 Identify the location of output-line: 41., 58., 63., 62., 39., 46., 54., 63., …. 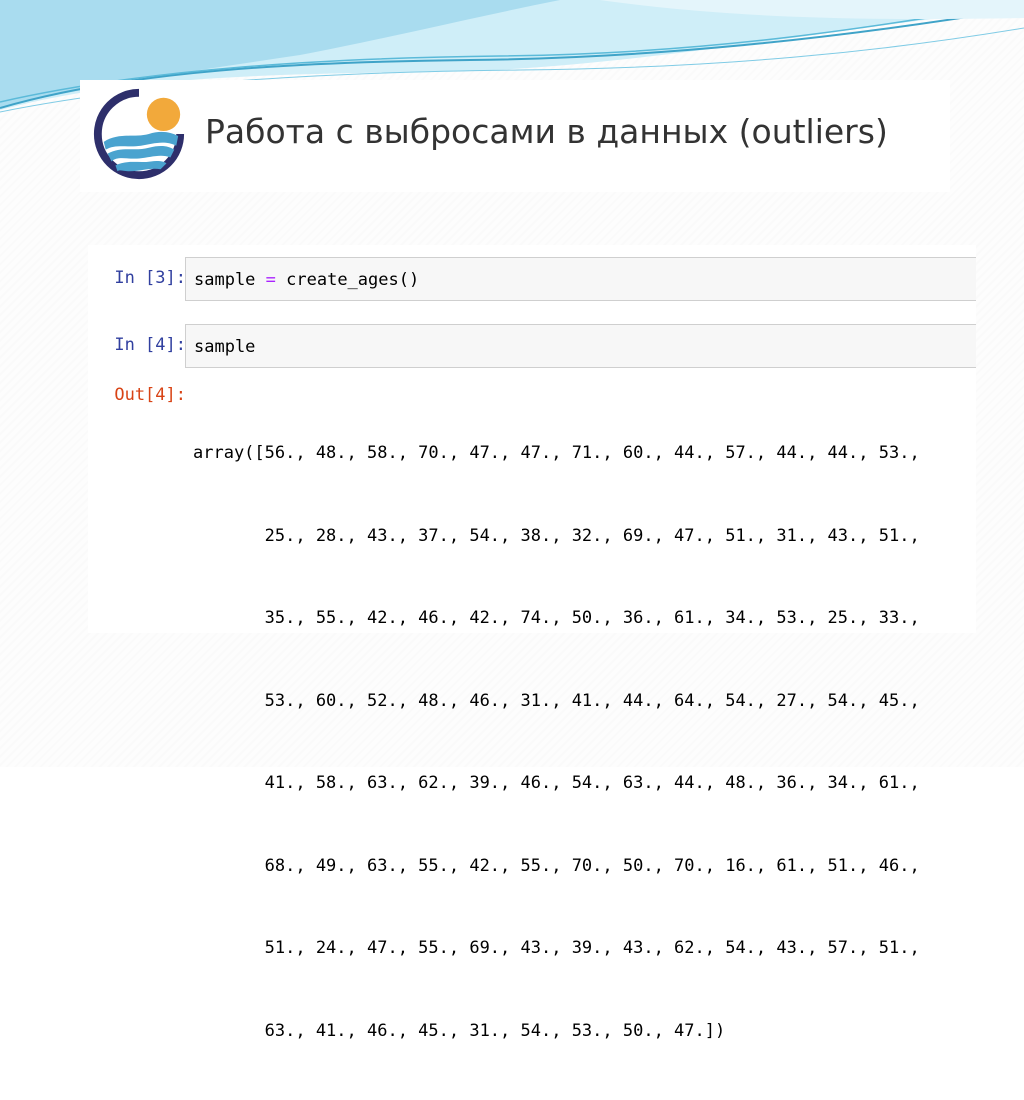
(556, 783).